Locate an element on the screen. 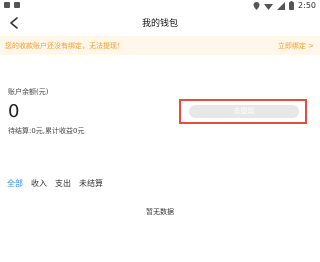 The height and width of the screenshot is (262, 320). withdraw-button: 去提现 is located at coordinates (244, 111).